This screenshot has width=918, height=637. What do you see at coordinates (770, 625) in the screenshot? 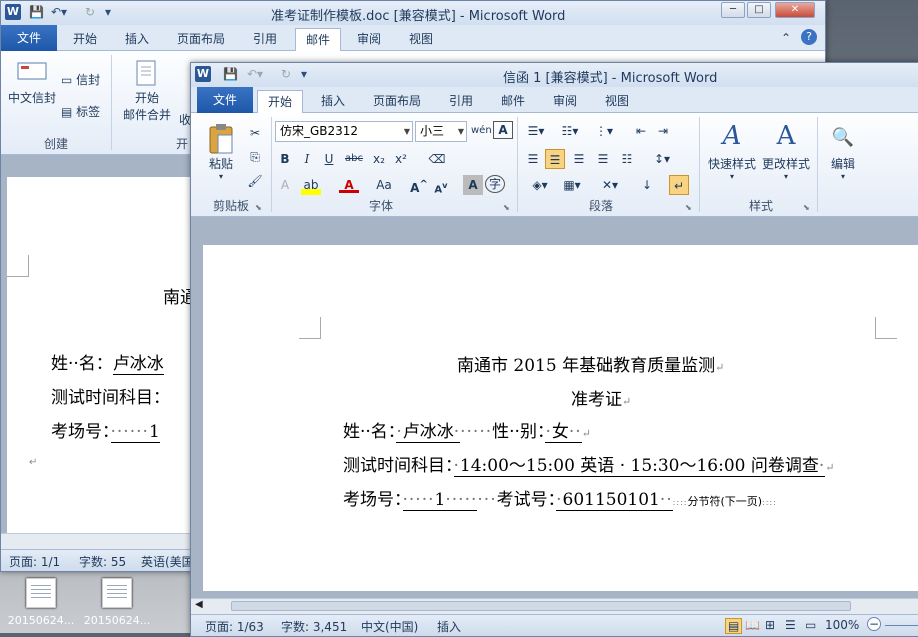
I see `web-layout-view-icon: ⊞` at bounding box center [770, 625].